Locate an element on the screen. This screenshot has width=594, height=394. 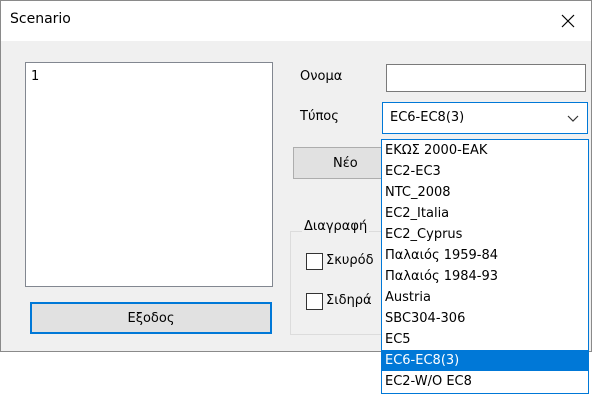
close-icon is located at coordinates (568, 21).